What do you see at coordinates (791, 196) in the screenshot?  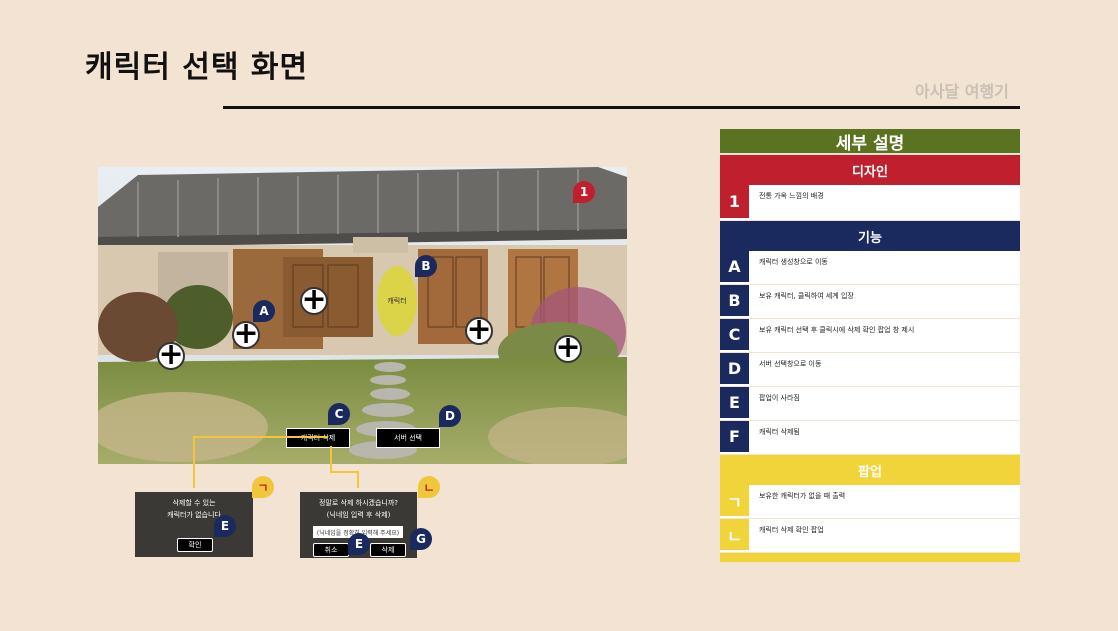 I see `design-desc-1: 전통 가옥 느낌의 배경` at bounding box center [791, 196].